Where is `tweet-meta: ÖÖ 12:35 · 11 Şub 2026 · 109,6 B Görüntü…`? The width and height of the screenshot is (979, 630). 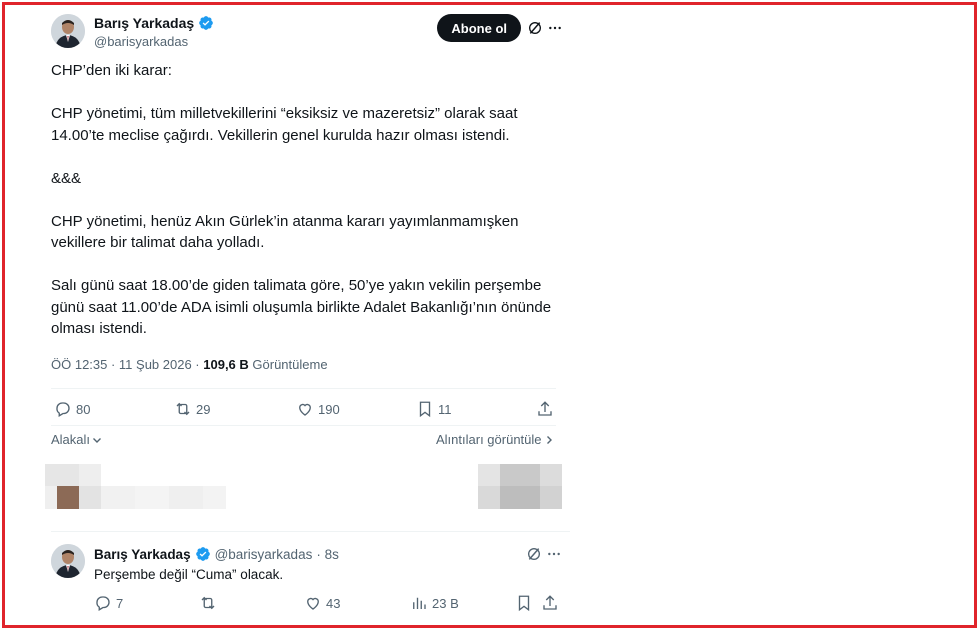
tweet-meta: ÖÖ 12:35 · 11 Şub 2026 · 109,6 B Görüntü… is located at coordinates (189, 364).